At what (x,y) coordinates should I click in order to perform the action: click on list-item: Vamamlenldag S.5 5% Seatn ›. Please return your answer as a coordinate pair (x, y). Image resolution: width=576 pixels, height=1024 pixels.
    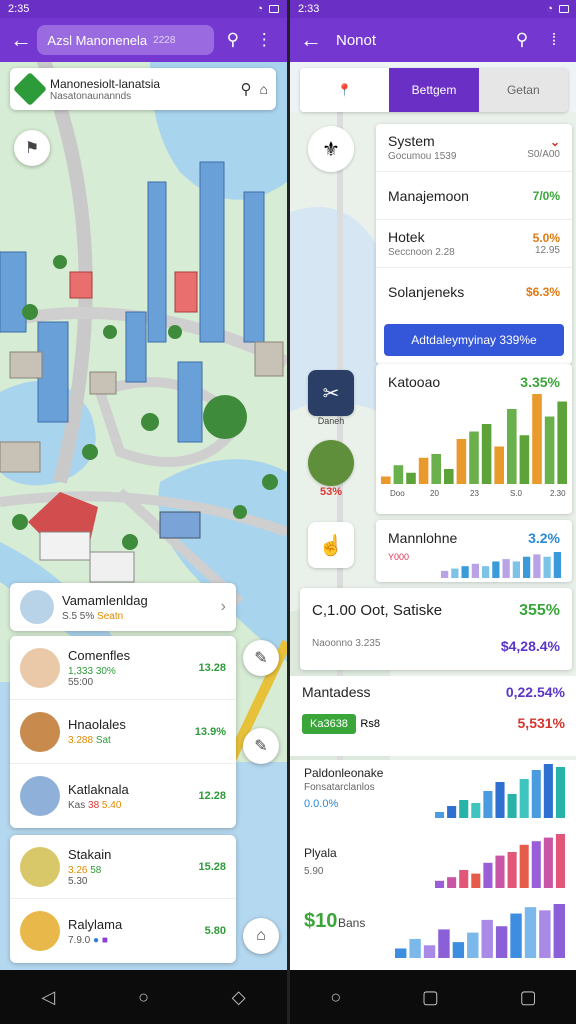
    Looking at the image, I should click on (123, 607).